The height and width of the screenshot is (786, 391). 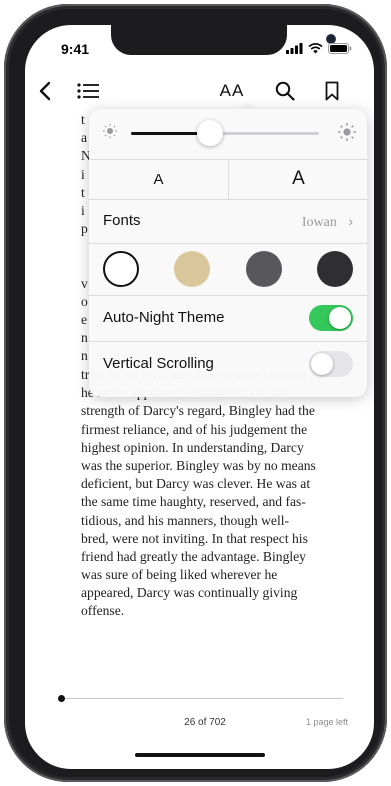 I want to click on battery-icon, so click(x=340, y=48).